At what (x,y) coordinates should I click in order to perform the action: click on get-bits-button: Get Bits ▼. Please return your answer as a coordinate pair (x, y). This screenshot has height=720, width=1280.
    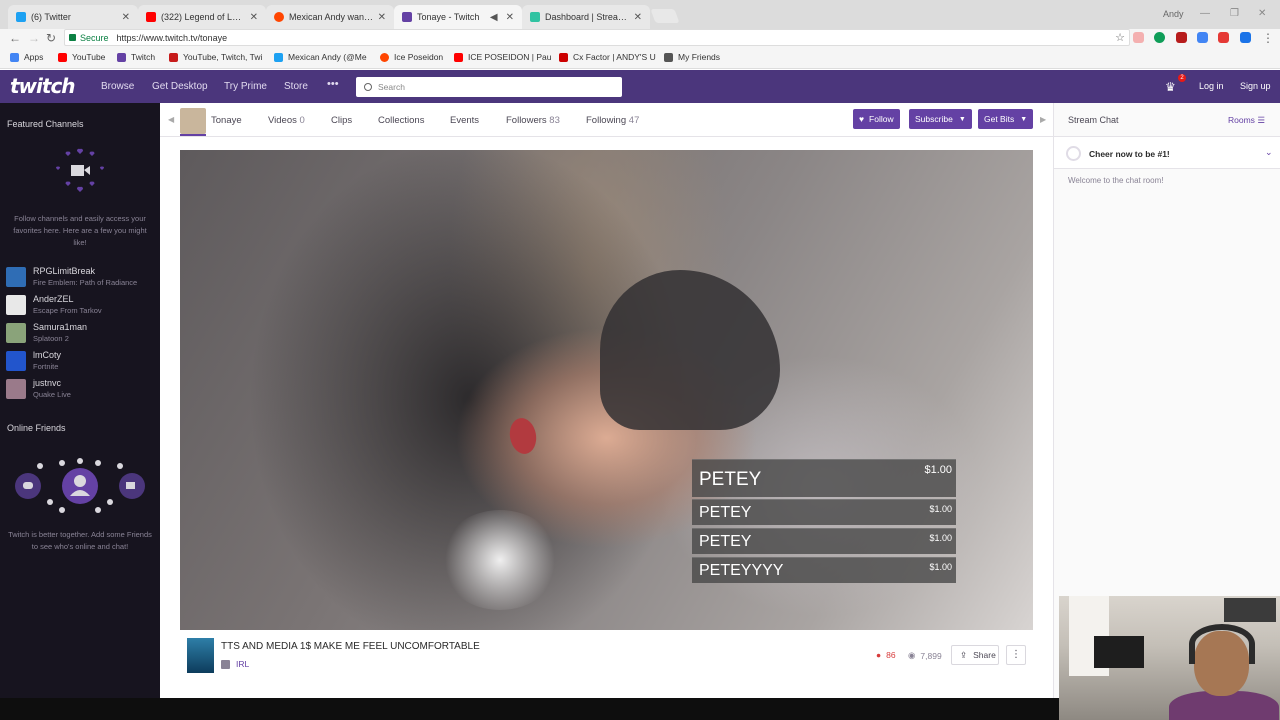
    Looking at the image, I should click on (1006, 119).